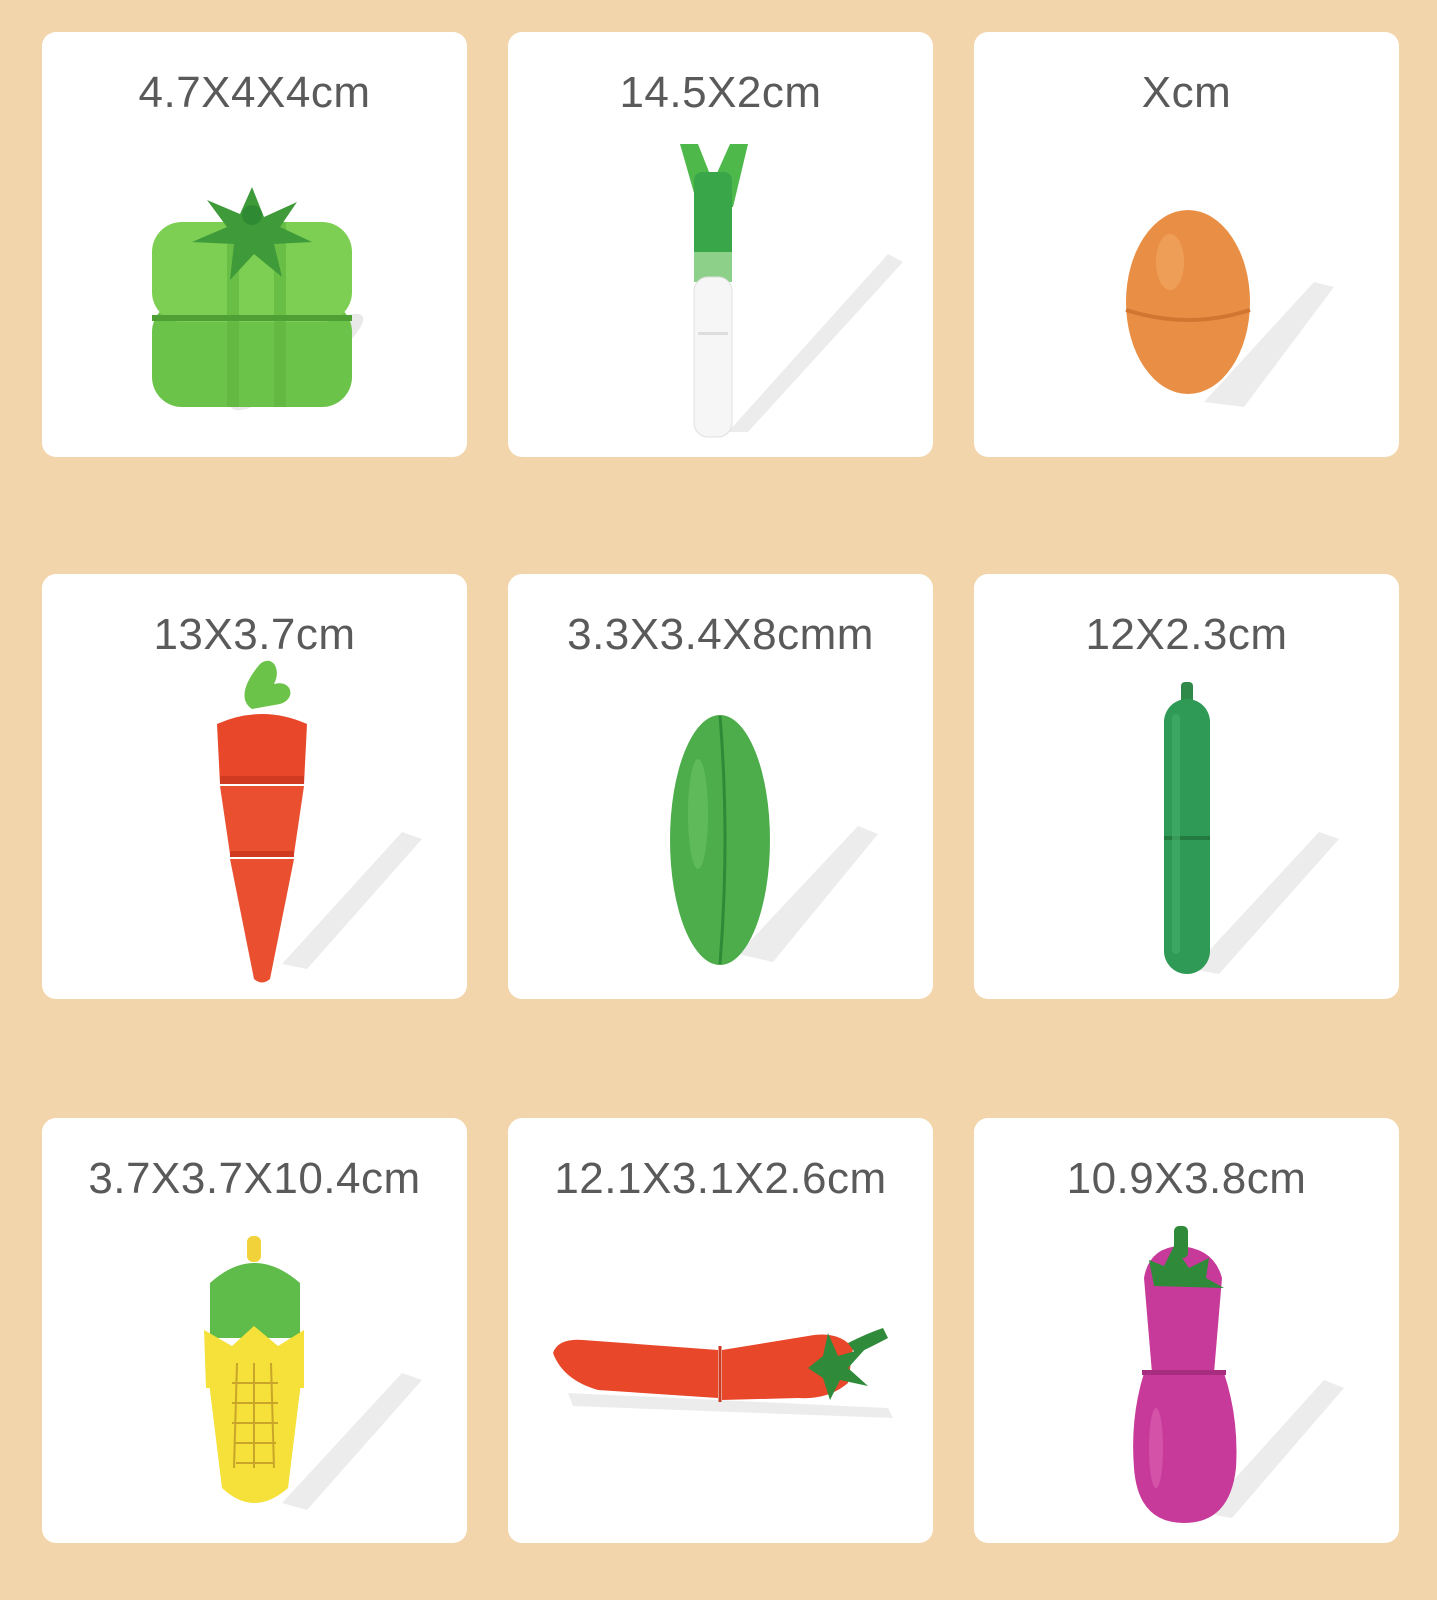 The height and width of the screenshot is (1600, 1437). I want to click on item-card-green-pepper: 4.7X4X4cm, so click(254, 244).